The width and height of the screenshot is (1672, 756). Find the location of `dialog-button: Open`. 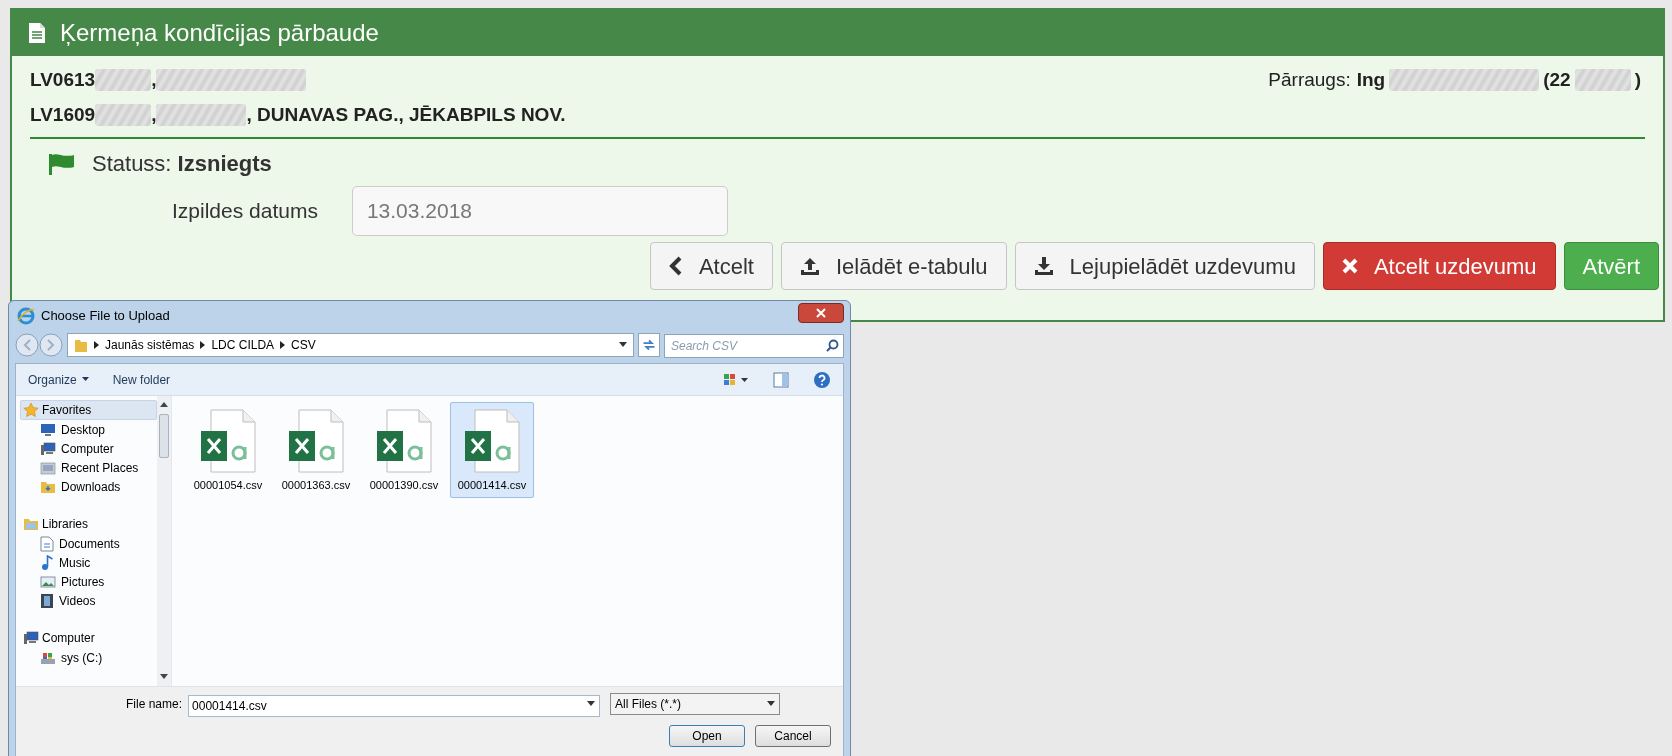

dialog-button: Open is located at coordinates (707, 736).